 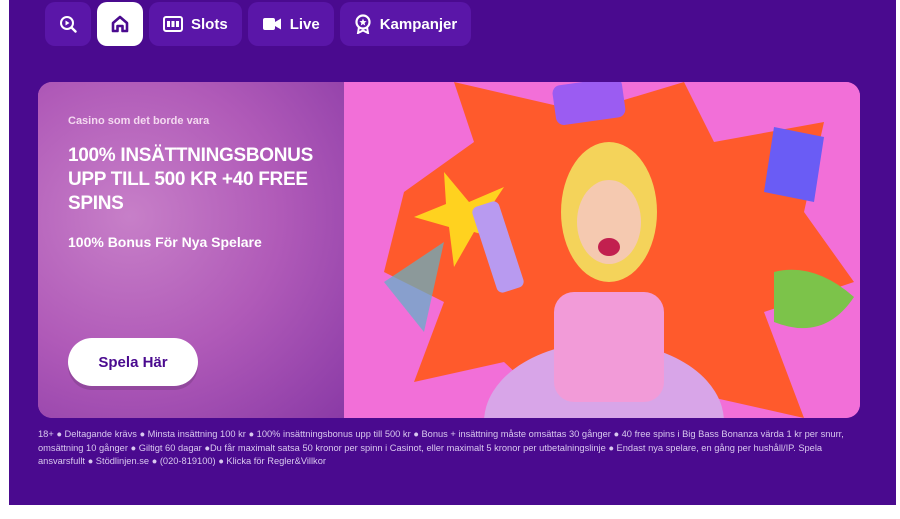 What do you see at coordinates (209, 24) in the screenshot?
I see `nav-slots-label: Slots` at bounding box center [209, 24].